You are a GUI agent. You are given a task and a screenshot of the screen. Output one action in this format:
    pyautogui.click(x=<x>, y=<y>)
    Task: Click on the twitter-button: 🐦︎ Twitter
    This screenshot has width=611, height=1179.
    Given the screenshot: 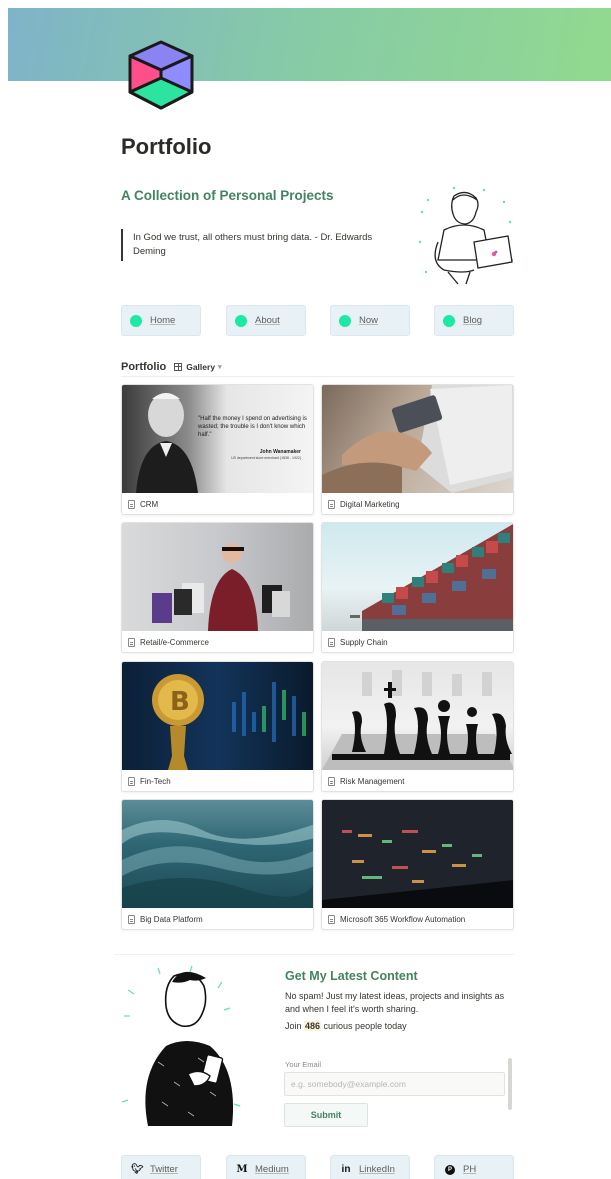 What is the action you would take?
    pyautogui.click(x=161, y=1167)
    